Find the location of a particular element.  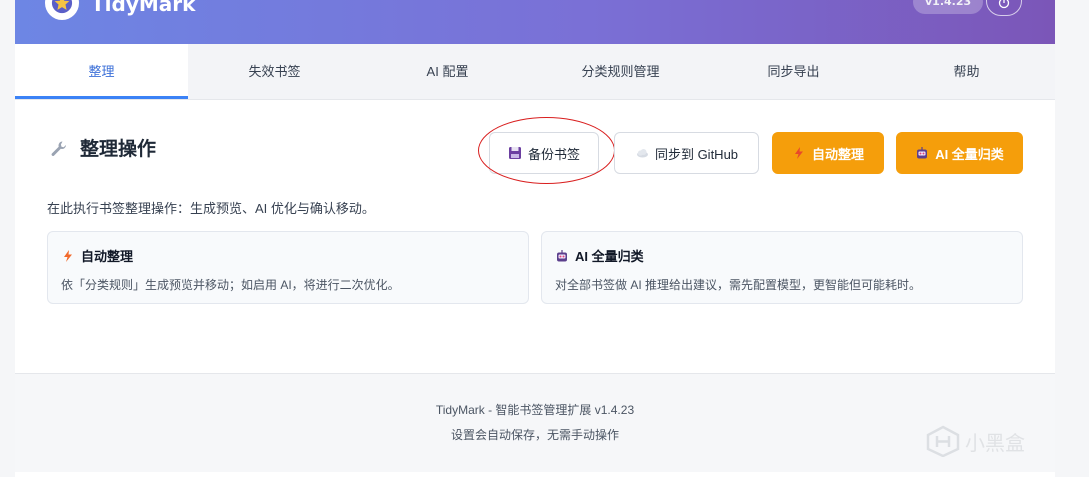

auto-organize-card: 自动整理 依「分类规则」生成预览并移动；如启用 AI，将进行二次优化。 is located at coordinates (288, 267).